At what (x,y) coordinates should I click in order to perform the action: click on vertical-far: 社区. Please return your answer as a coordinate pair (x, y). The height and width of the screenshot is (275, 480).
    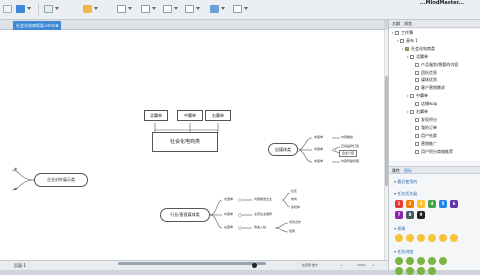
    Looking at the image, I should click on (294, 191).